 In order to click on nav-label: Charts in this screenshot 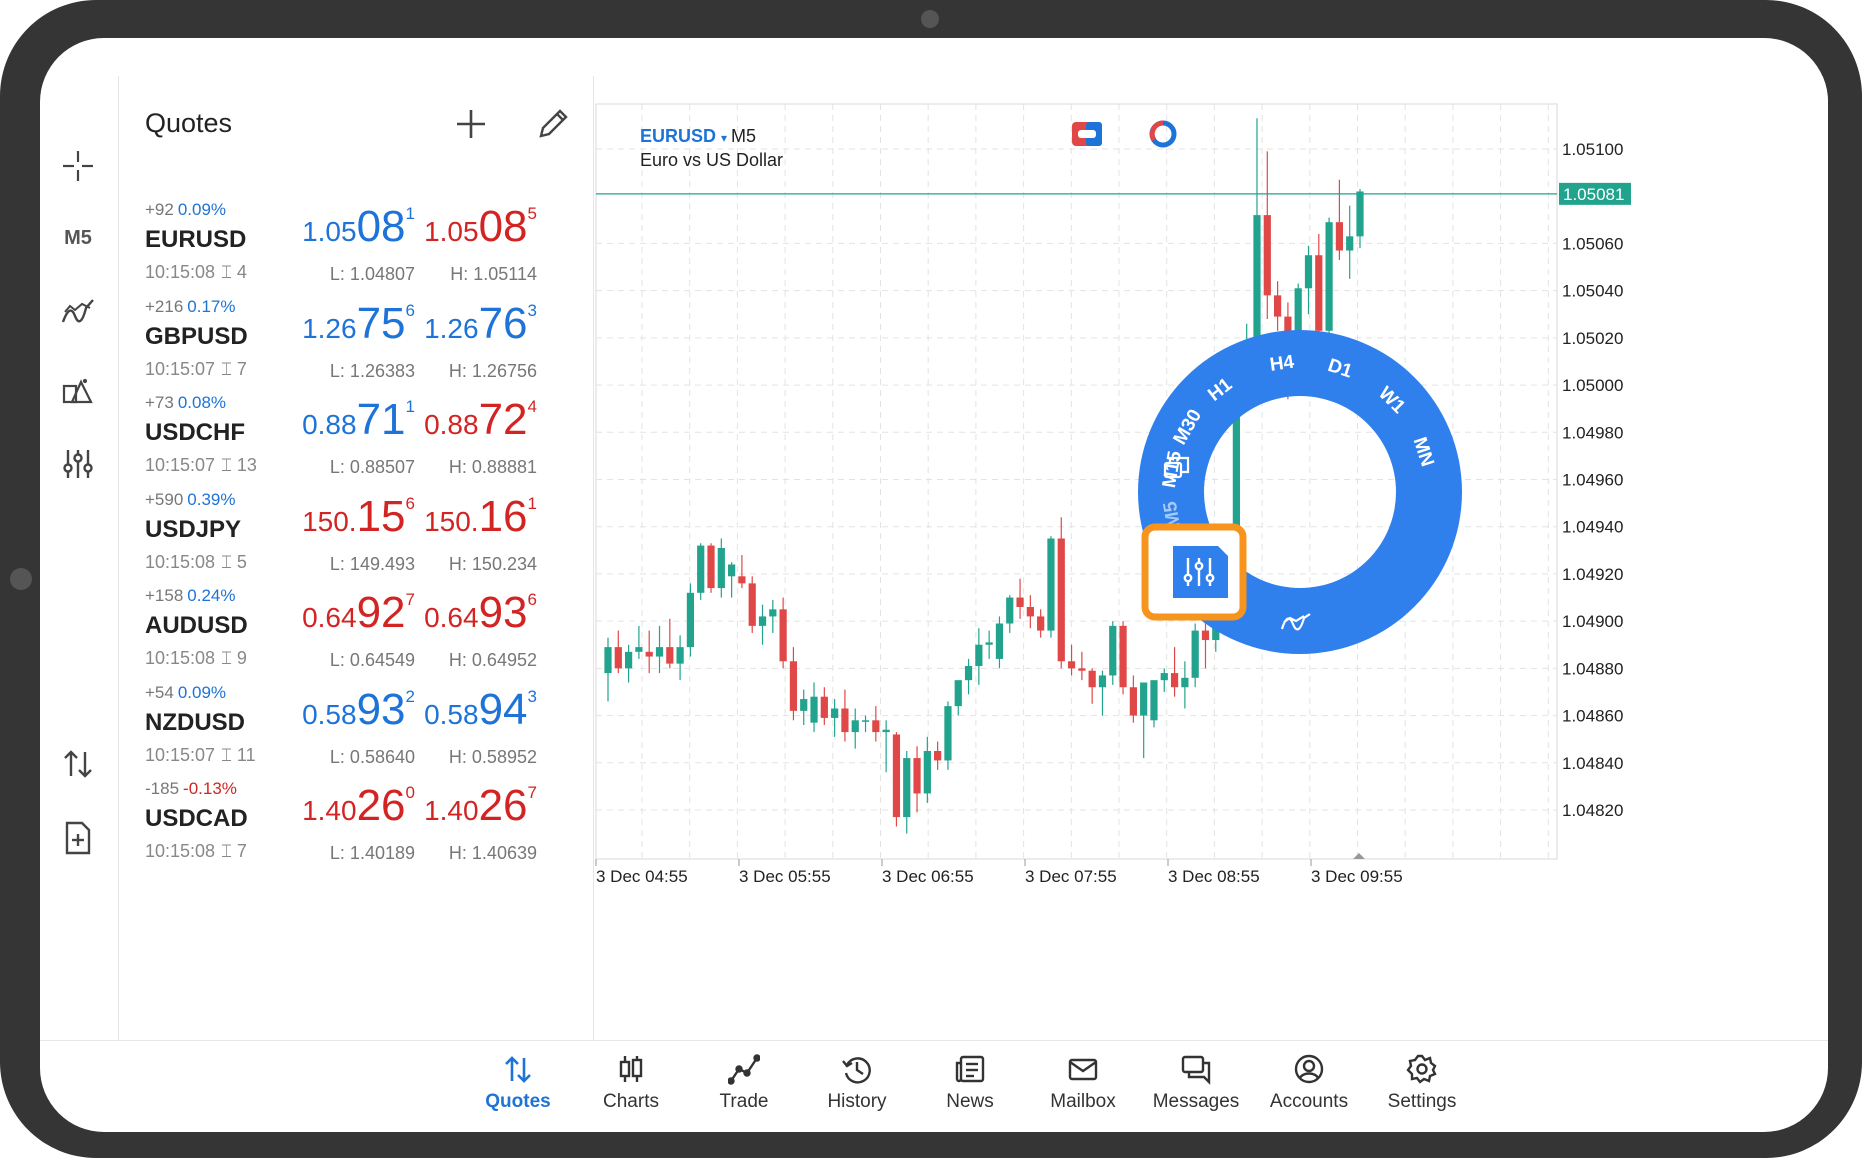, I will do `click(631, 1101)`.